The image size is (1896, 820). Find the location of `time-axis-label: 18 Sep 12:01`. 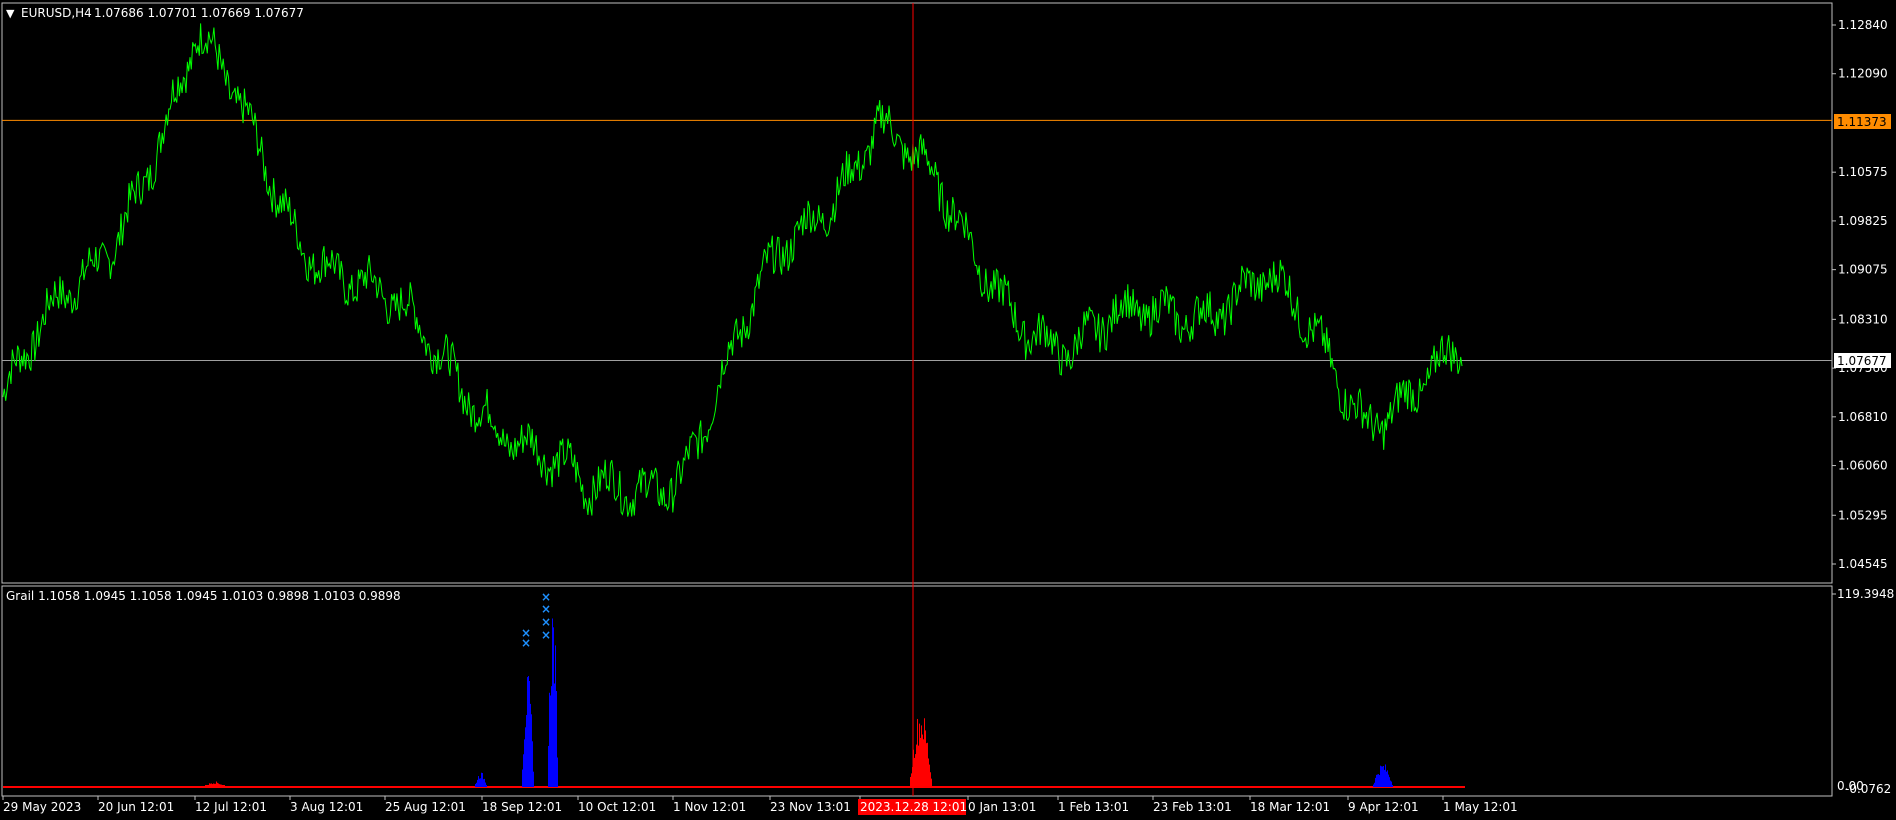

time-axis-label: 18 Sep 12:01 is located at coordinates (522, 807).